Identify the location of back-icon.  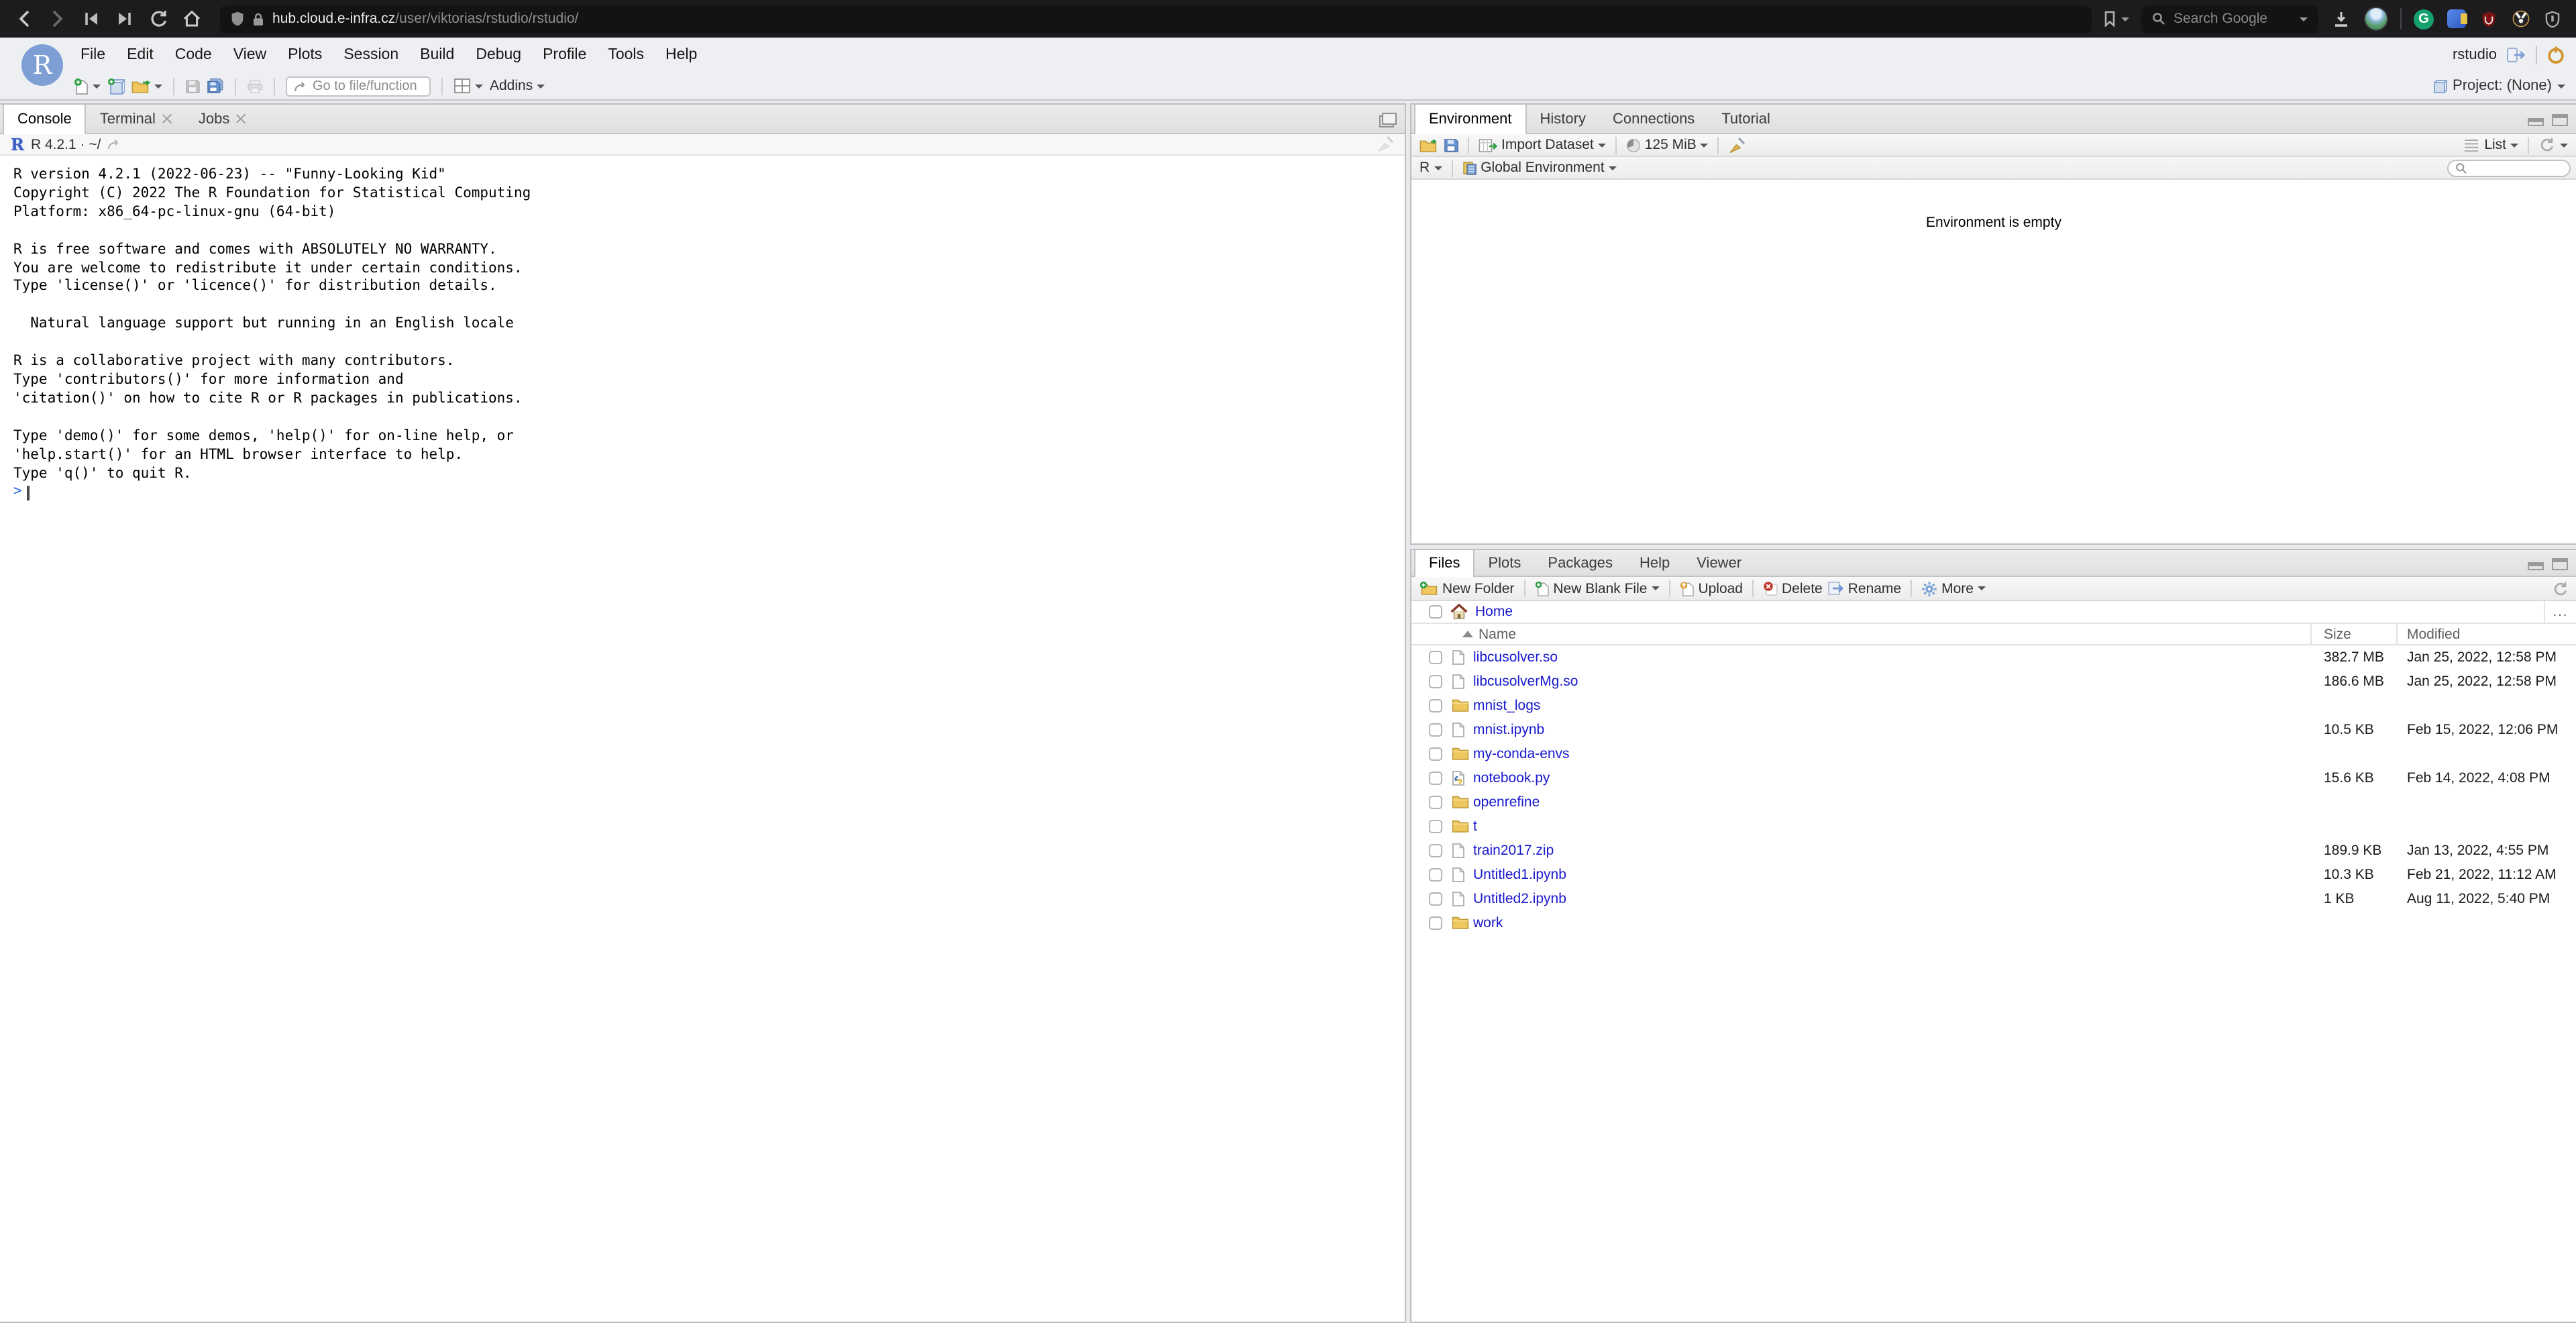
(24, 19).